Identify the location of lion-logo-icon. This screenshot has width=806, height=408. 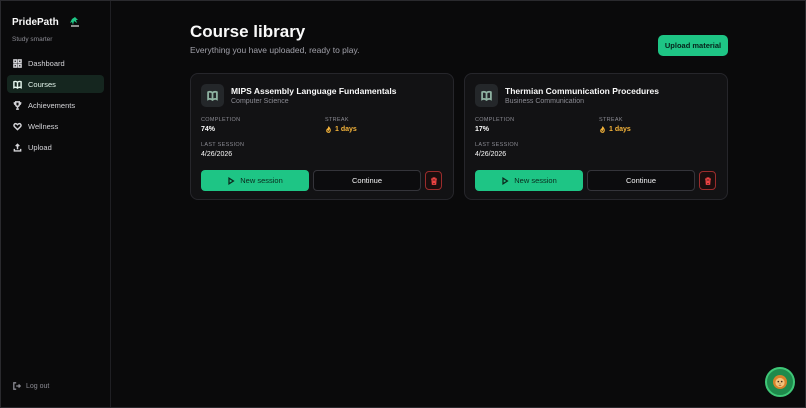
(74, 22).